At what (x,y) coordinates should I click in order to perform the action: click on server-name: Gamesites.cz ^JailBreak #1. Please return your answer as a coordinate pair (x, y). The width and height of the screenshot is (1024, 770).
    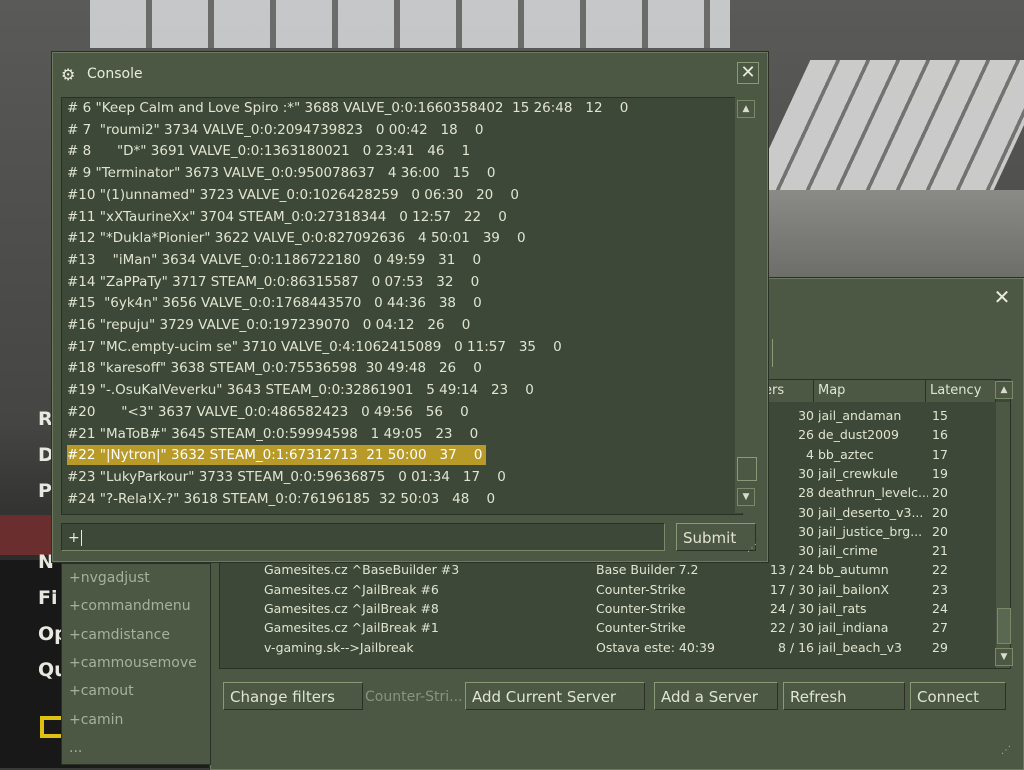
    Looking at the image, I should click on (351, 628).